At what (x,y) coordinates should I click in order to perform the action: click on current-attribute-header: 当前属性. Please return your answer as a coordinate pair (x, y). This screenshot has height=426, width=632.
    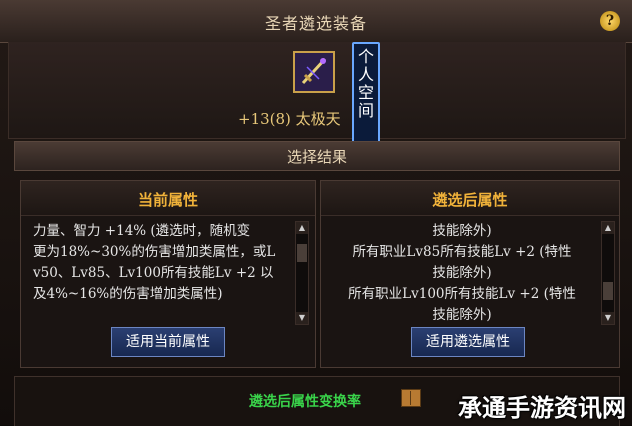
    Looking at the image, I should click on (168, 198).